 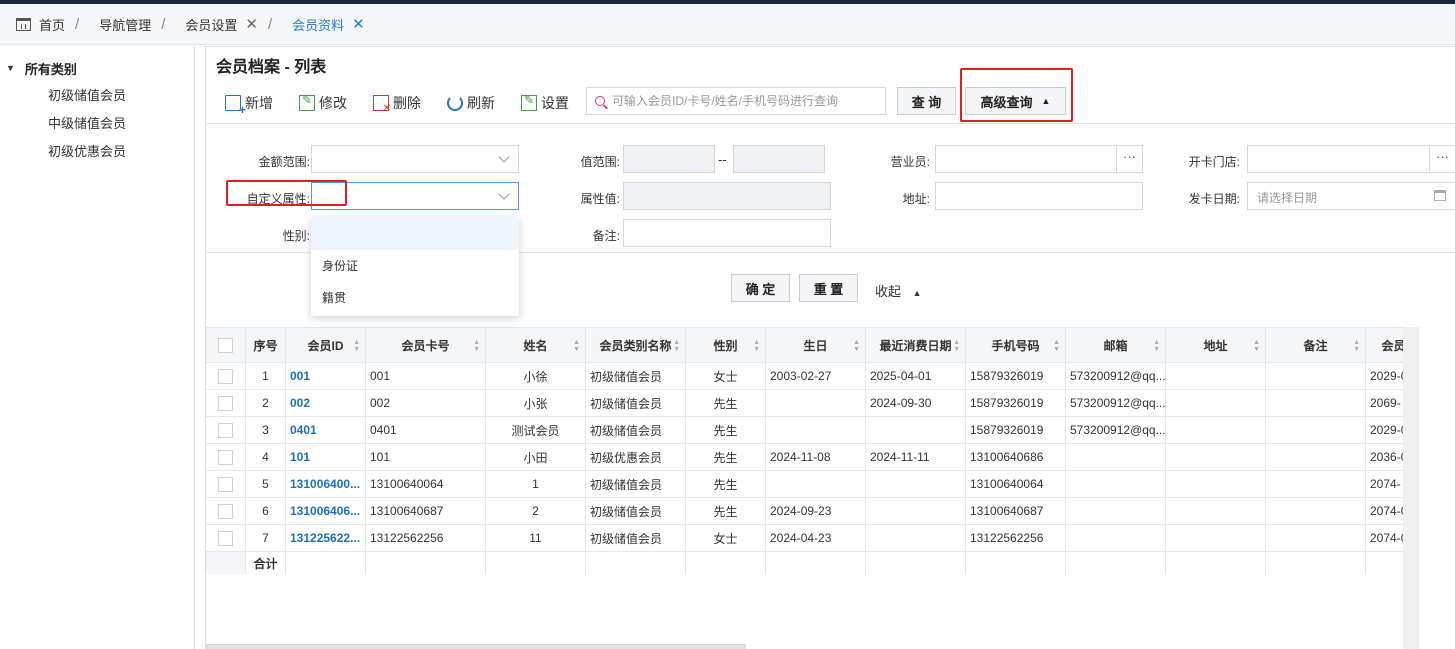 I want to click on add-button: 新增, so click(x=249, y=104).